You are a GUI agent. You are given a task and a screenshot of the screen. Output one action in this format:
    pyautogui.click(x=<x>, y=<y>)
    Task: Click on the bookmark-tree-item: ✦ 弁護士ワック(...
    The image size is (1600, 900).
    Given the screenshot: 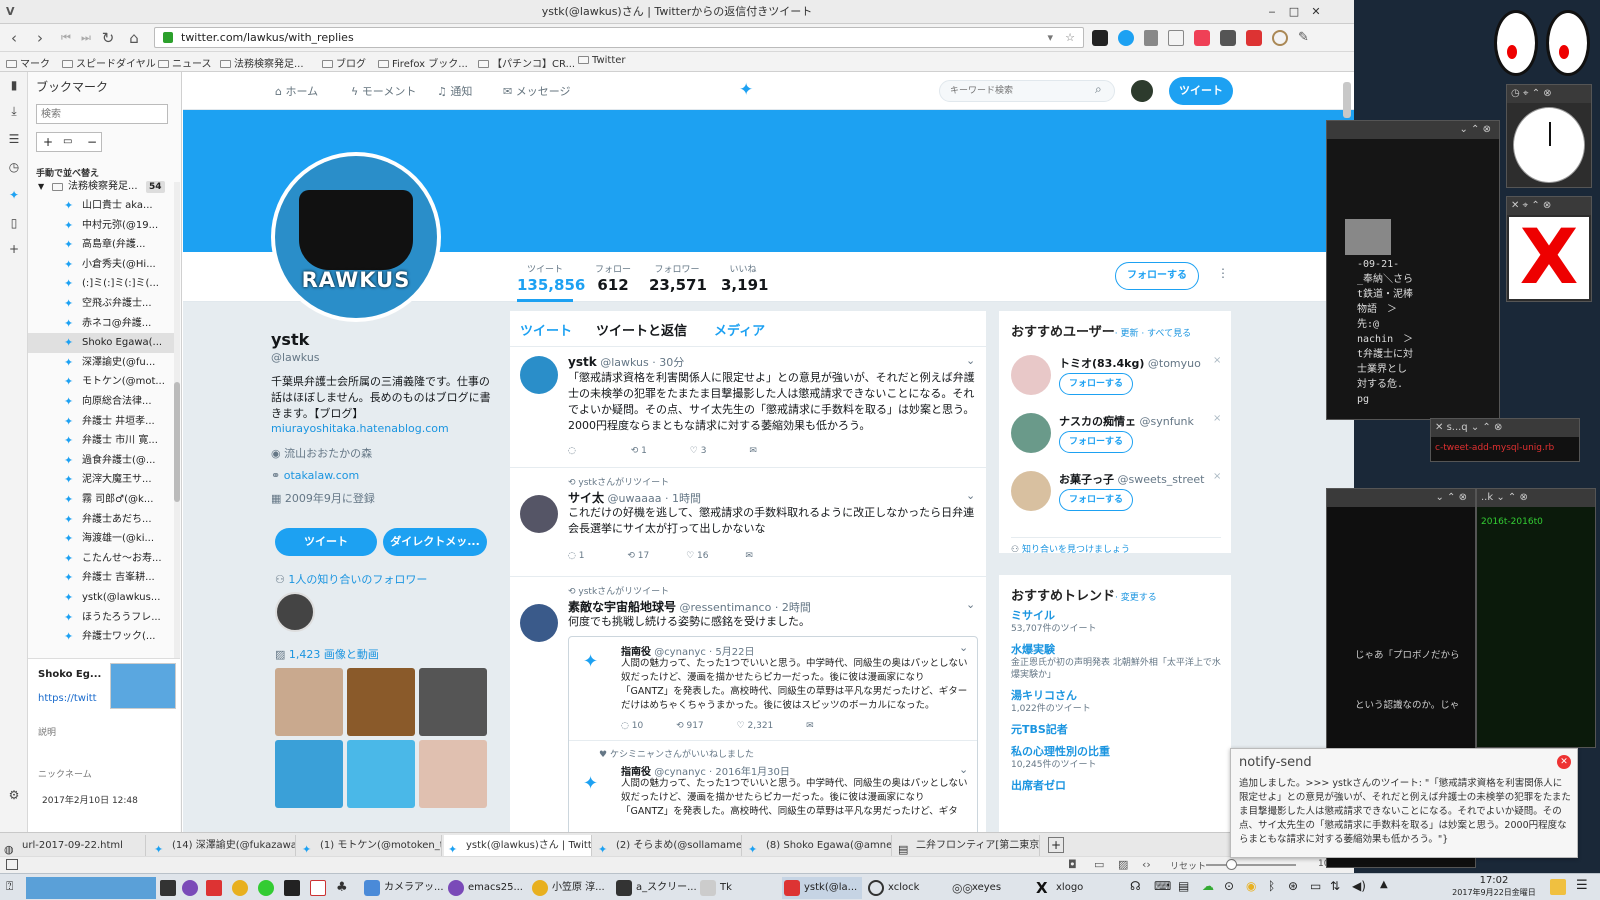 What is the action you would take?
    pyautogui.click(x=104, y=637)
    